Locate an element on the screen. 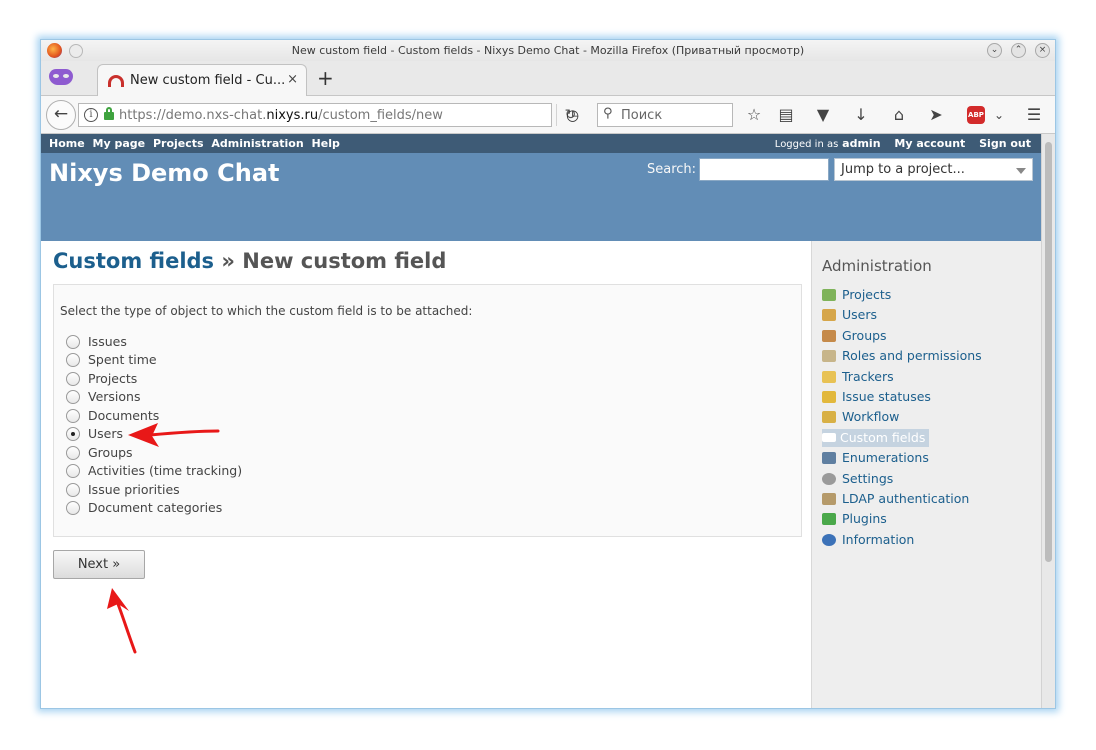 The height and width of the screenshot is (750, 1096). reading-list-icon: ▤ is located at coordinates (786, 115).